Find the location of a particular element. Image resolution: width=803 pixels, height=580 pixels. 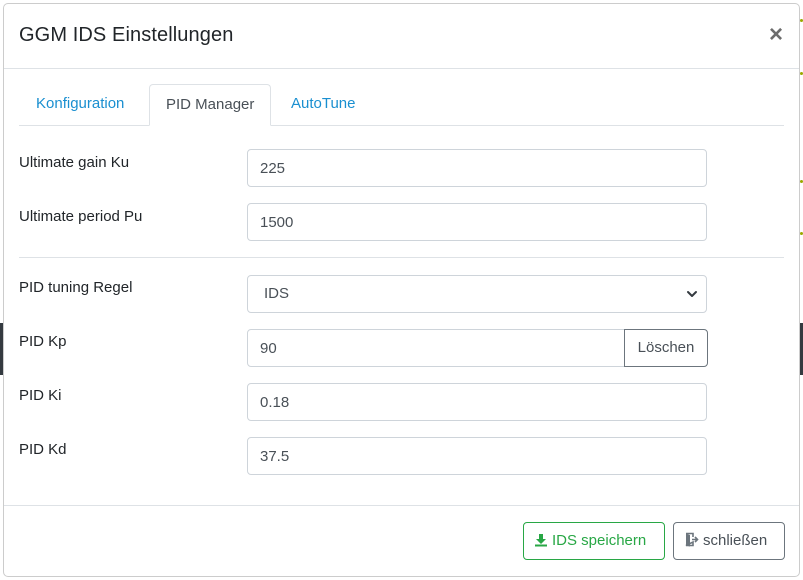

ultimate-gain-input is located at coordinates (477, 168).